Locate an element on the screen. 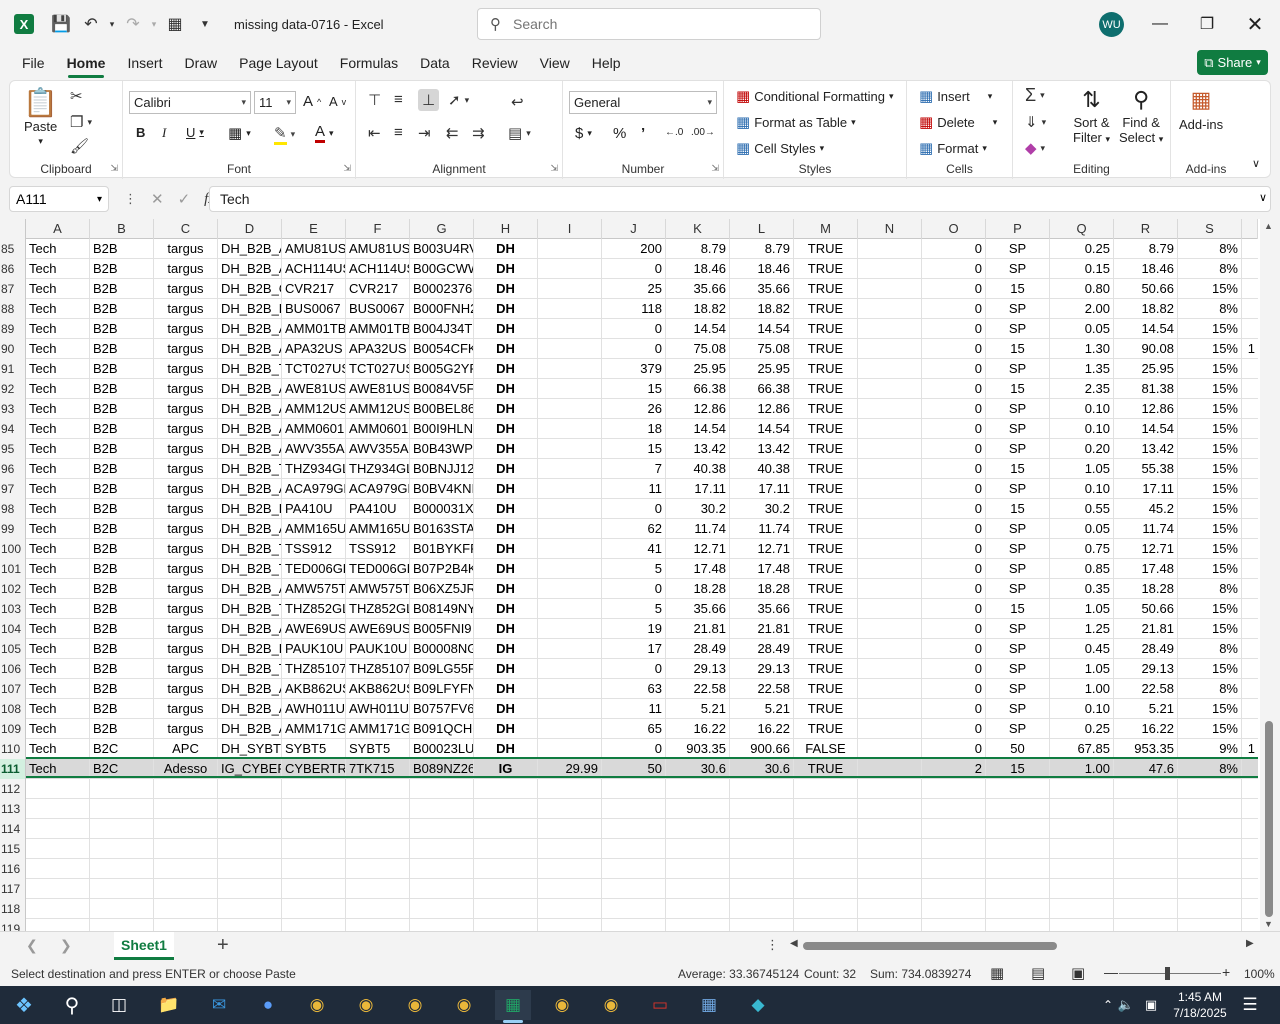 The image size is (1280, 1024). cell-g112 is located at coordinates (442, 789).